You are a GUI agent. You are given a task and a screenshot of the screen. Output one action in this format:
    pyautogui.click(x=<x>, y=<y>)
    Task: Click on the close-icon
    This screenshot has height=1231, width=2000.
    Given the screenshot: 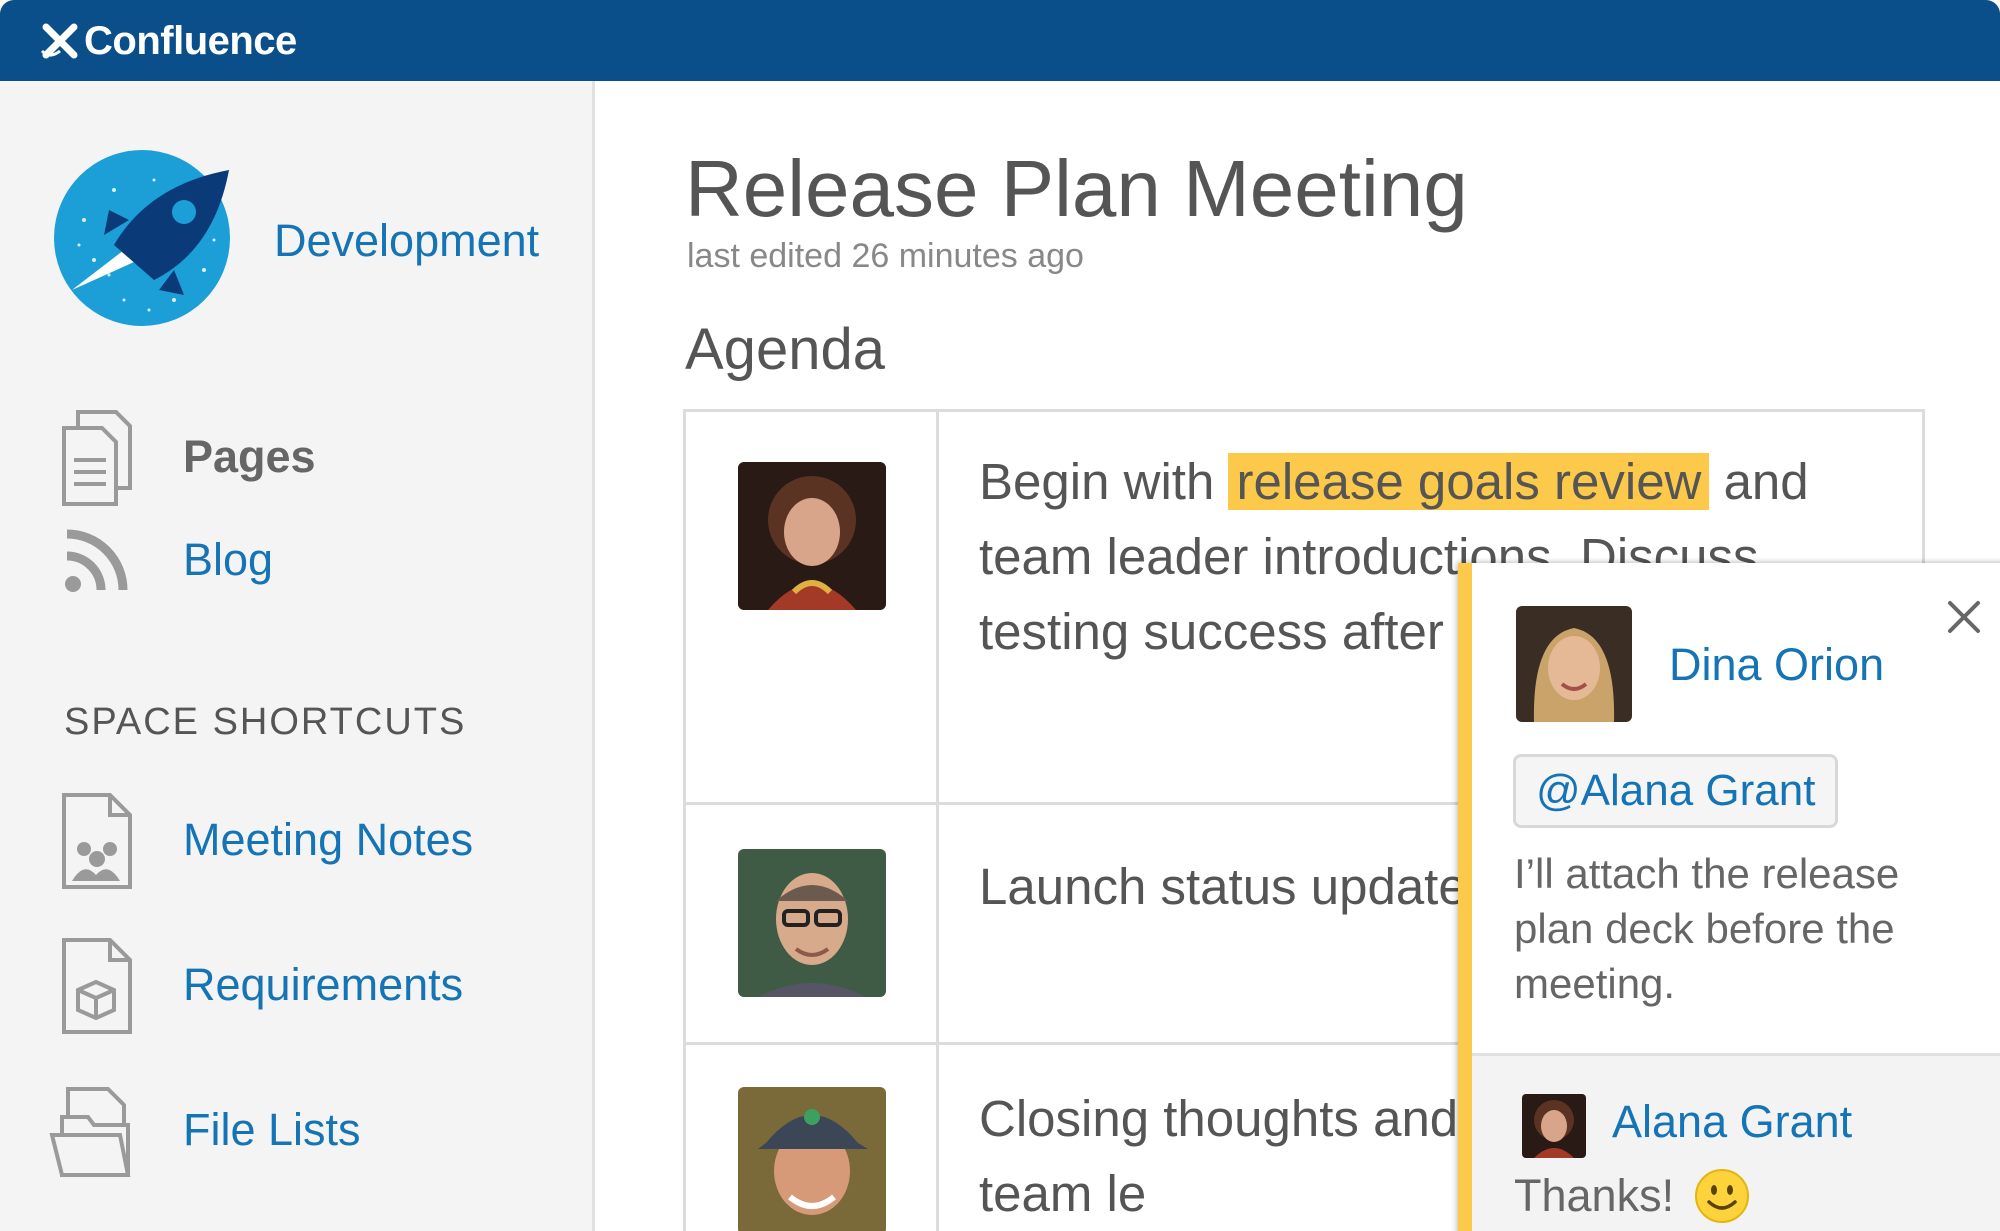 What is the action you would take?
    pyautogui.click(x=1964, y=617)
    